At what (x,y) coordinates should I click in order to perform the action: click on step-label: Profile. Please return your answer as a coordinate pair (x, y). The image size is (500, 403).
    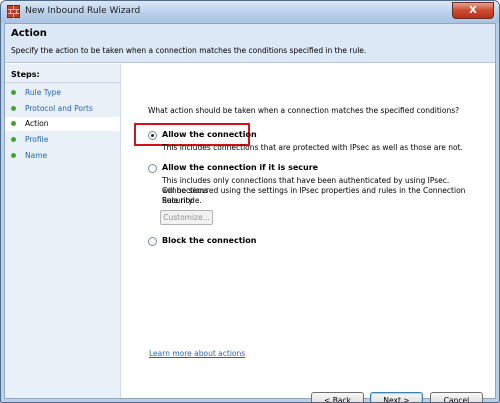
    Looking at the image, I should click on (37, 139).